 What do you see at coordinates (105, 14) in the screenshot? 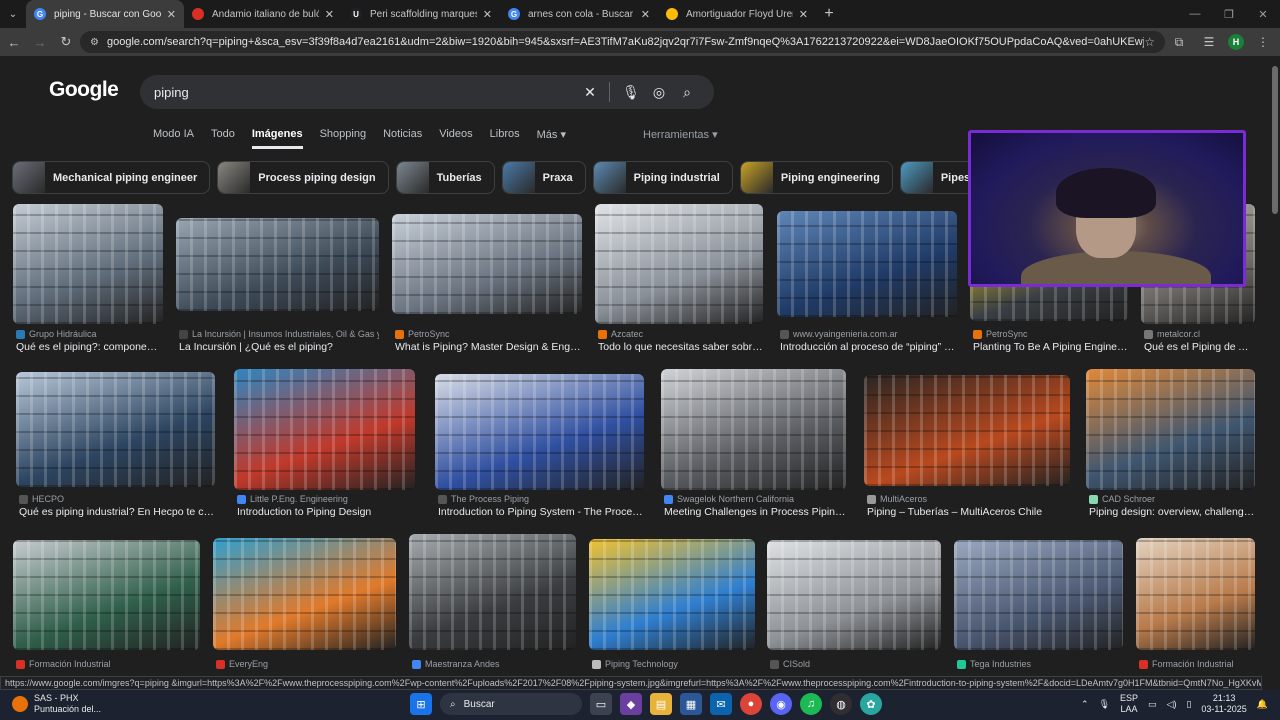
I see `browser-tab: Gpiping - Buscar con Google ✕` at bounding box center [105, 14].